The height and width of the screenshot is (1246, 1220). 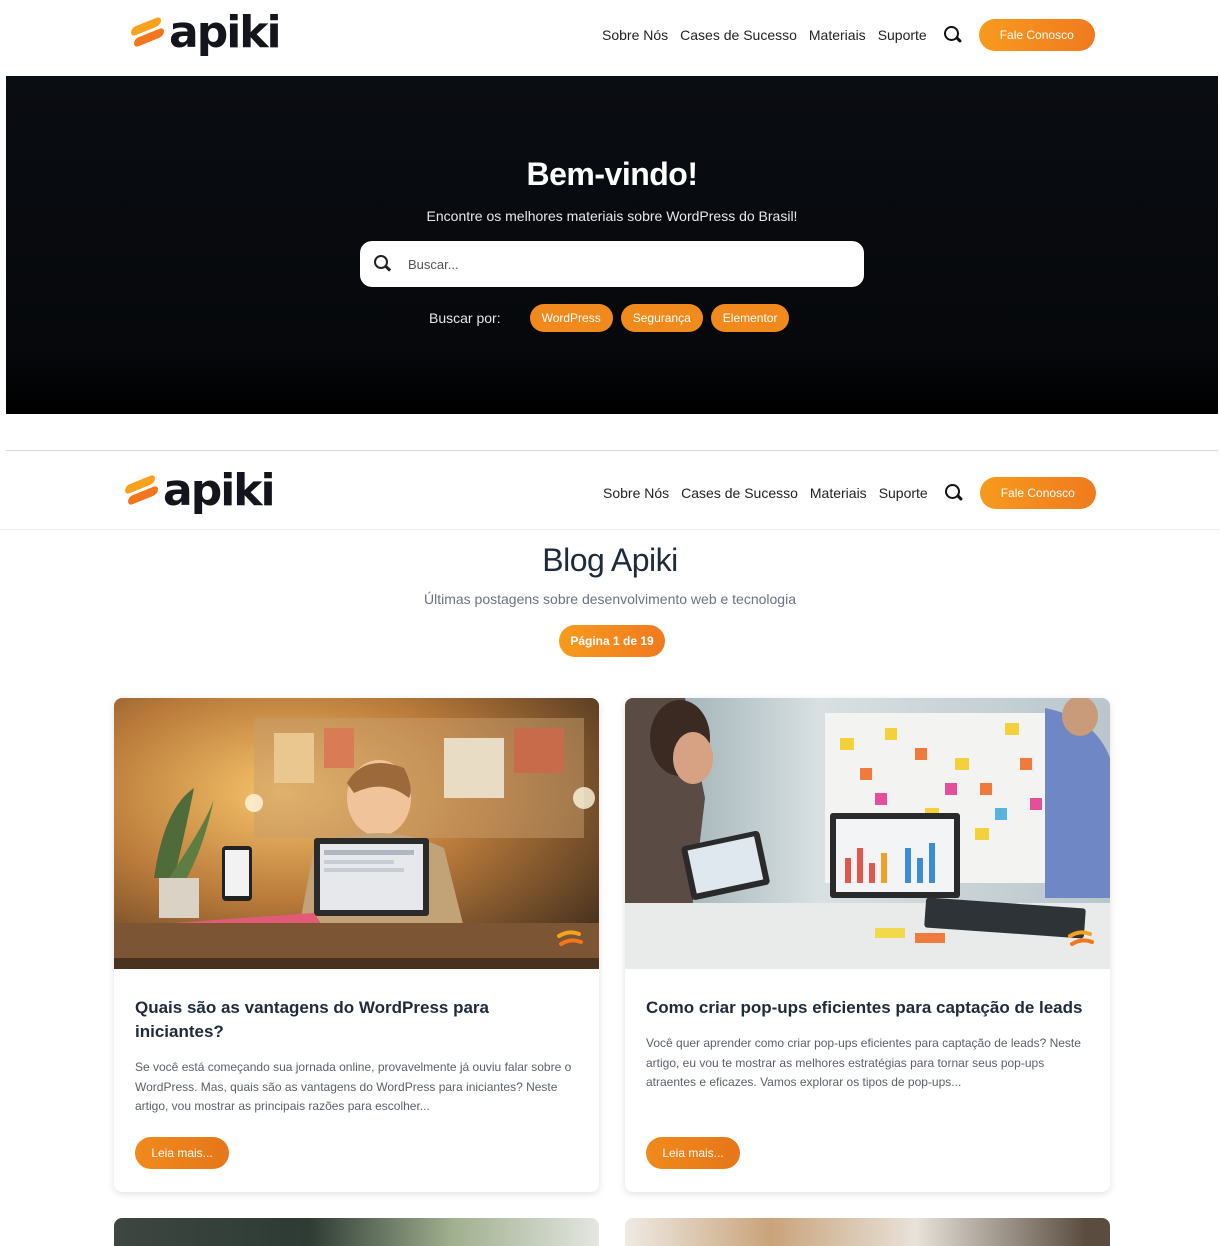 What do you see at coordinates (612, 450) in the screenshot?
I see `section-divider` at bounding box center [612, 450].